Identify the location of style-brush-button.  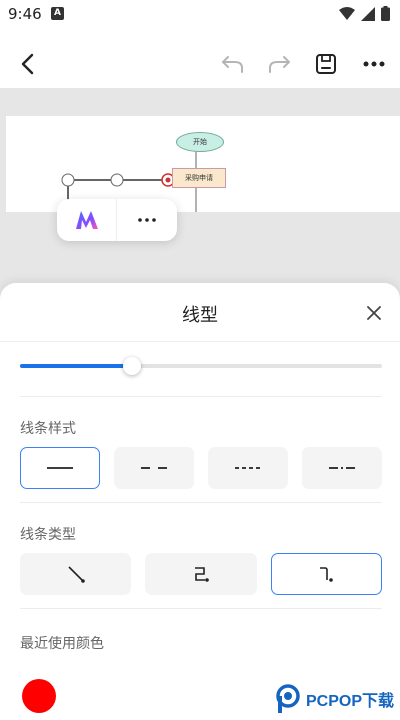
(87, 220).